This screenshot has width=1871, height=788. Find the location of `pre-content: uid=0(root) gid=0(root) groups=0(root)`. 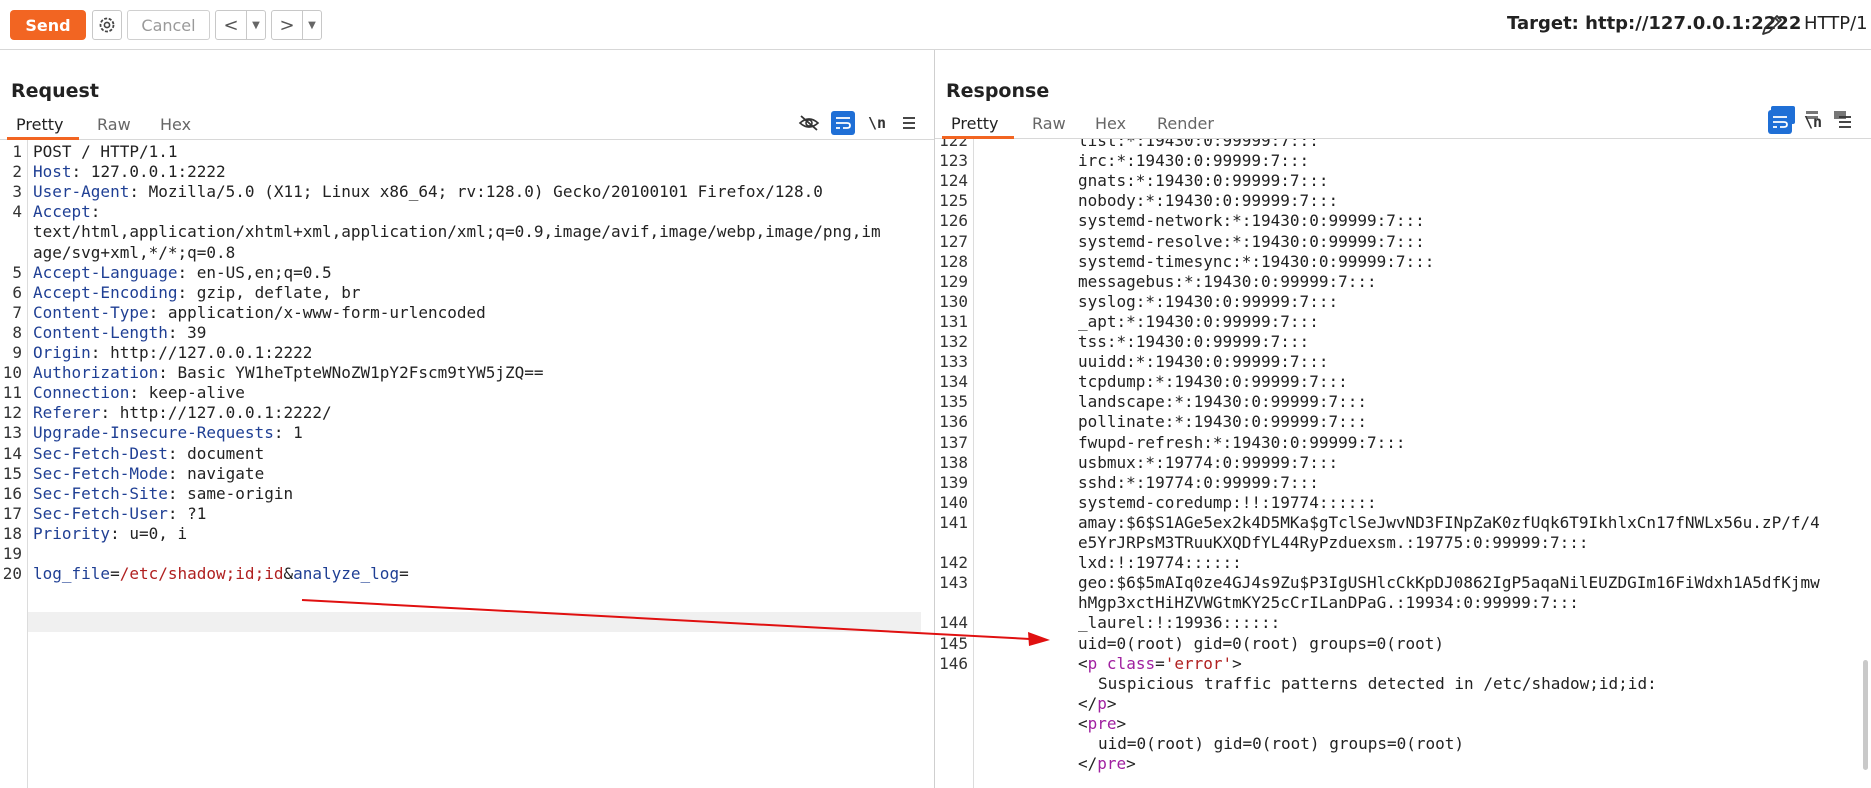

pre-content: uid=0(root) gid=0(root) groups=0(root) is located at coordinates (1281, 743).